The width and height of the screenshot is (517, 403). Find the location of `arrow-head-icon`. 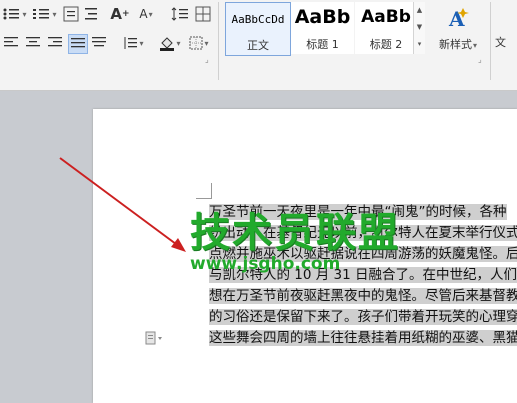

arrow-head-icon is located at coordinates (178, 245).